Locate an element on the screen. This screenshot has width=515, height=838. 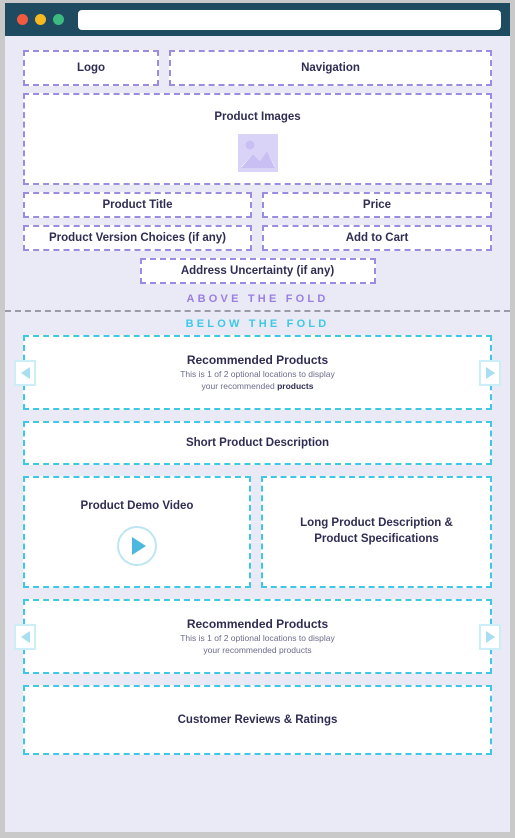
minimize-window-button is located at coordinates (40, 19).